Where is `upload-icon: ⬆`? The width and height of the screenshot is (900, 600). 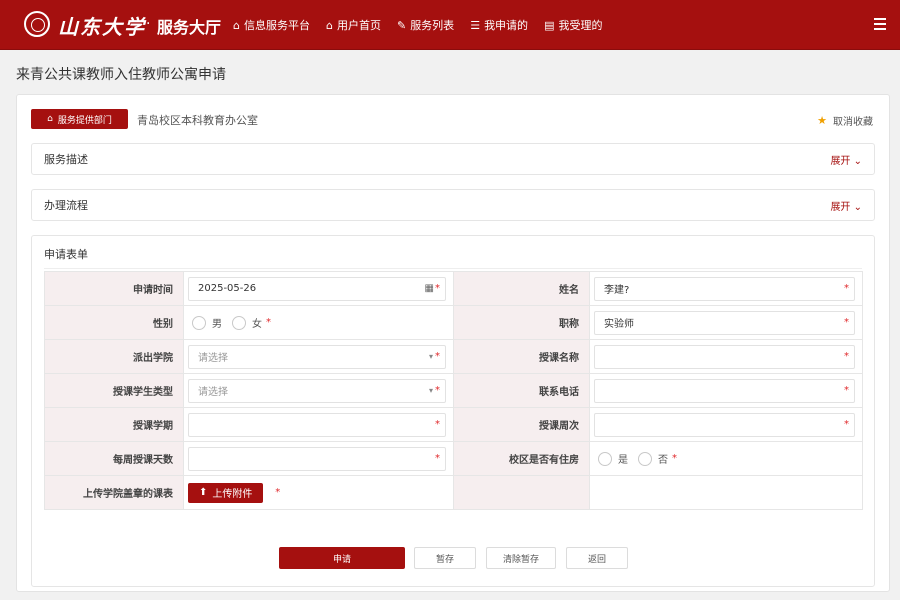
upload-icon: ⬆ is located at coordinates (203, 492).